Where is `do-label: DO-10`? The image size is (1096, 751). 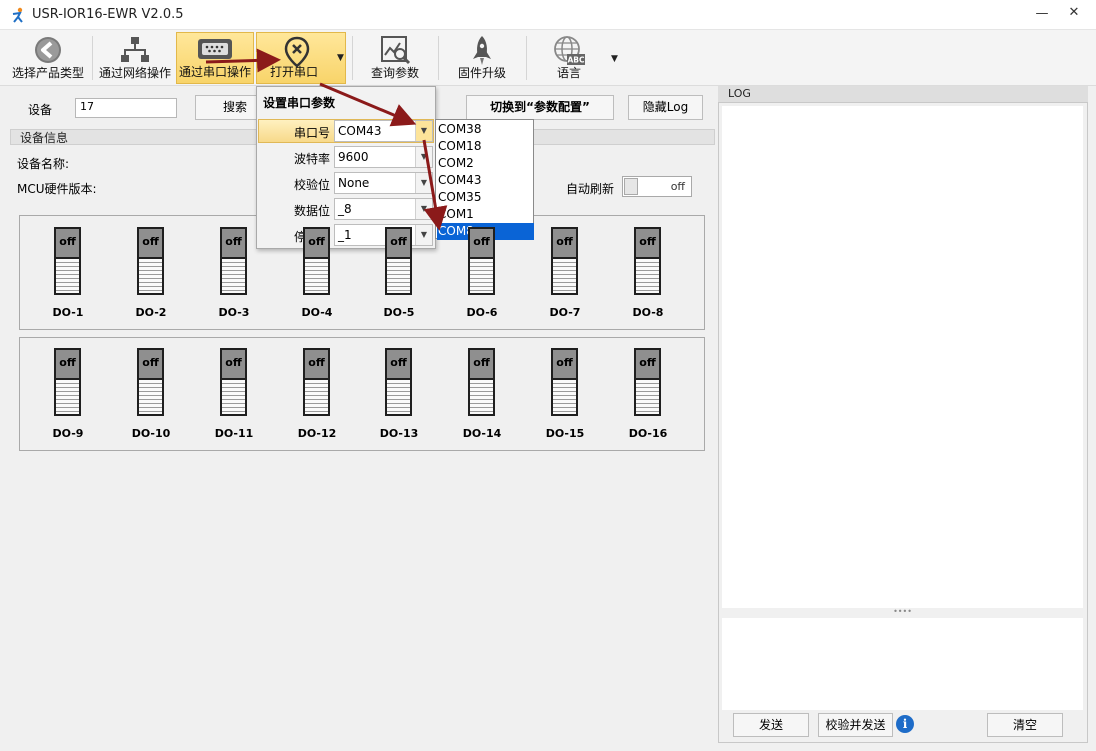 do-label: DO-10 is located at coordinates (151, 433).